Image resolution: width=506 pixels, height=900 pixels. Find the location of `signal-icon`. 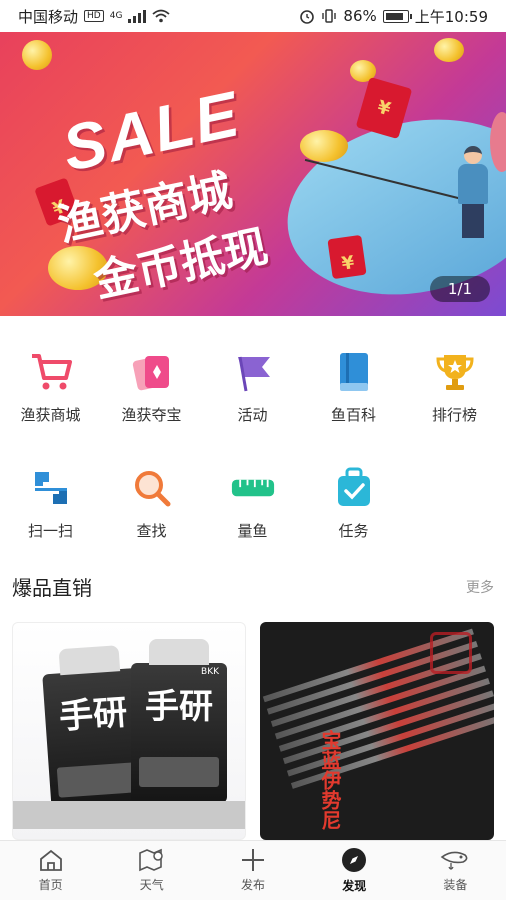

signal-icon is located at coordinates (137, 16).